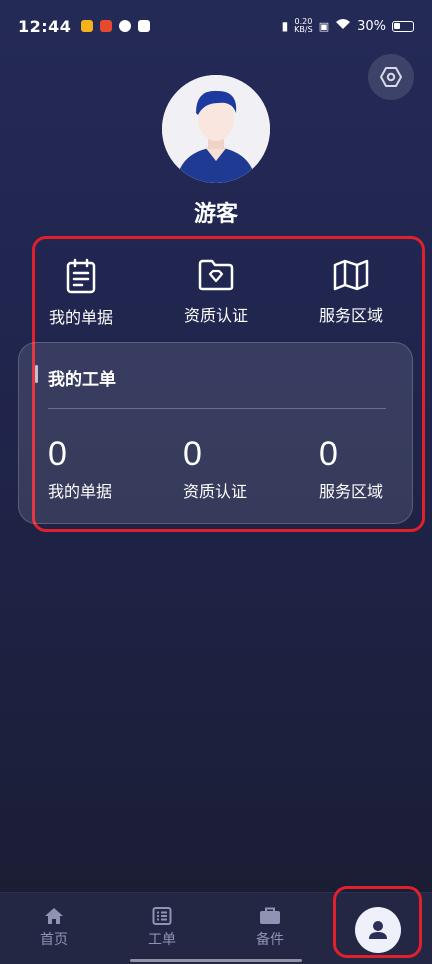 This screenshot has height=964, width=432. I want to click on stat-label: 资质认证, so click(215, 491).